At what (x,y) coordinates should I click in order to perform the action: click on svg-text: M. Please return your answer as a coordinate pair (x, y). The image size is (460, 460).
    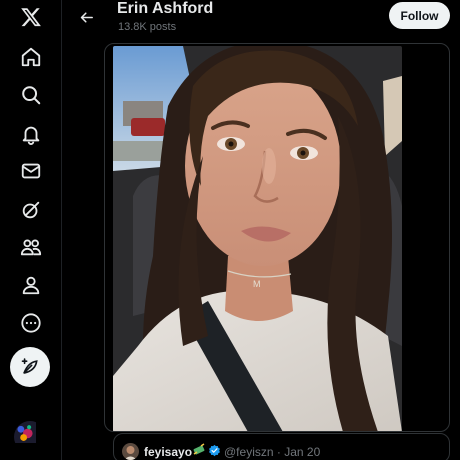
    Looking at the image, I should click on (257, 284).